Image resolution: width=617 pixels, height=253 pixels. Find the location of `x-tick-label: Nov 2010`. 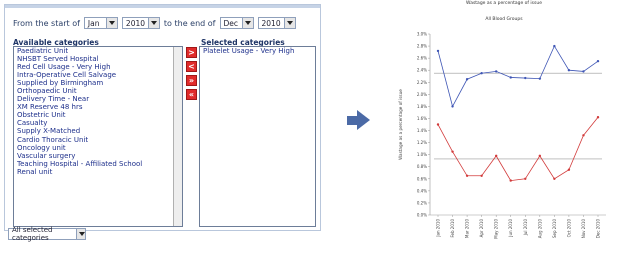

x-tick-label: Nov 2010 is located at coordinates (583, 229).